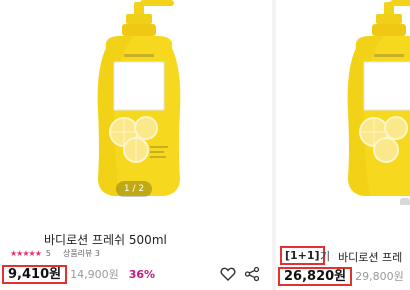 This screenshot has width=410, height=290. Describe the element at coordinates (35, 274) in the screenshot. I see `sale-price: 9,410원` at that location.